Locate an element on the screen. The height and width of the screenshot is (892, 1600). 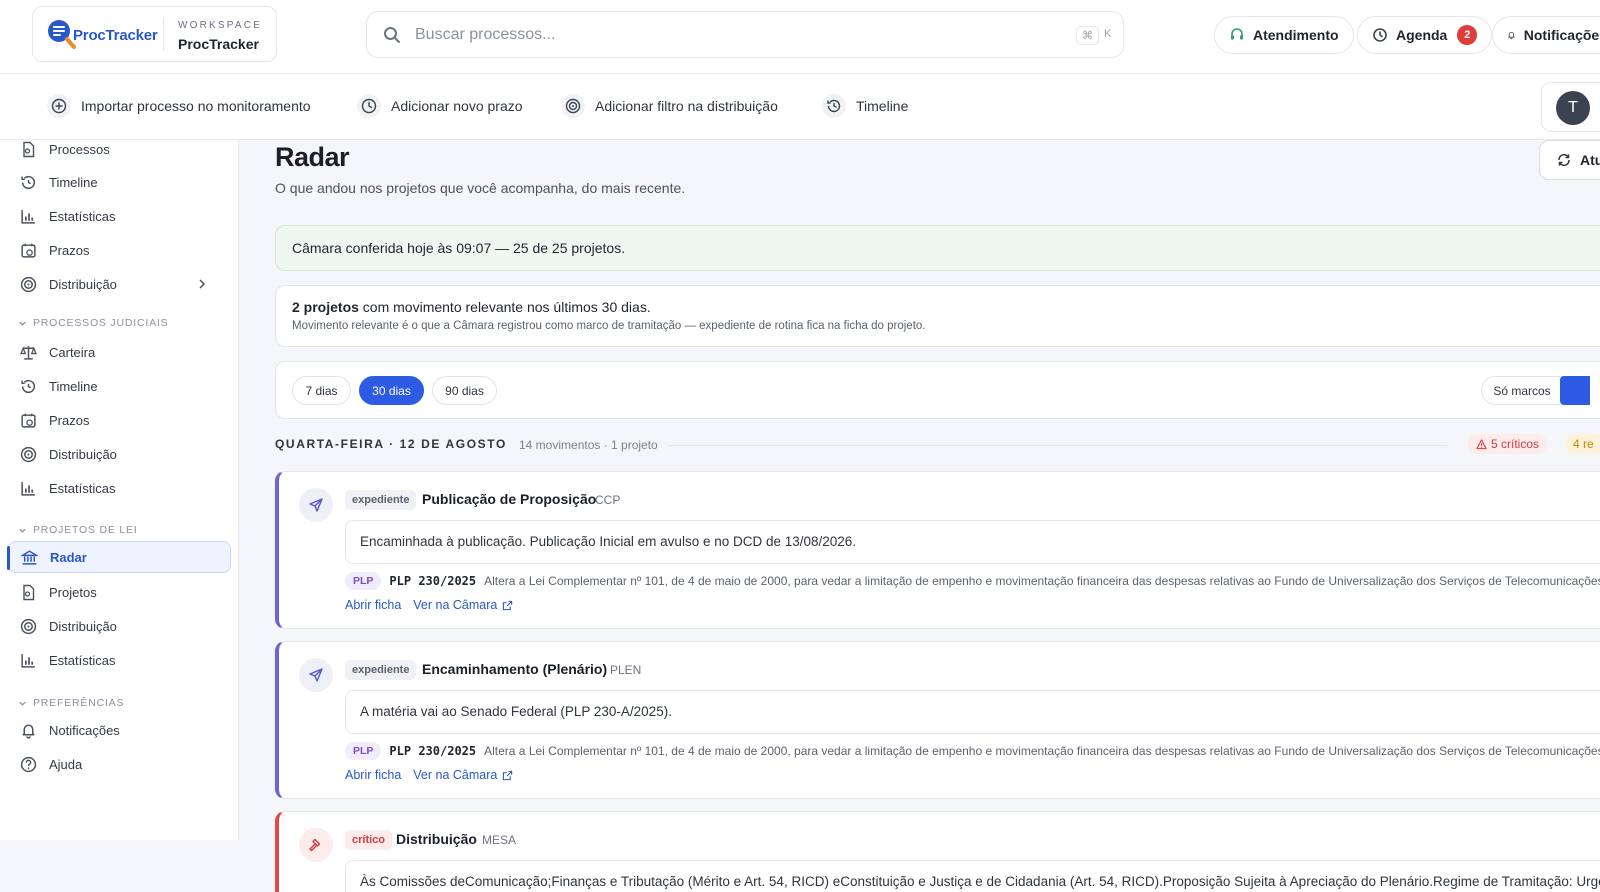
sidebar-item-label: Prazos is located at coordinates (69, 250).